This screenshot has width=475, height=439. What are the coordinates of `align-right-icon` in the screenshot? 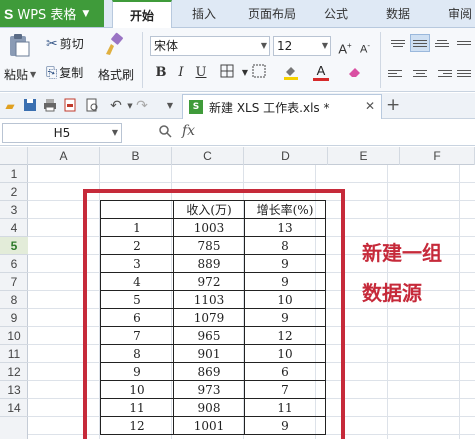 It's located at (442, 73).